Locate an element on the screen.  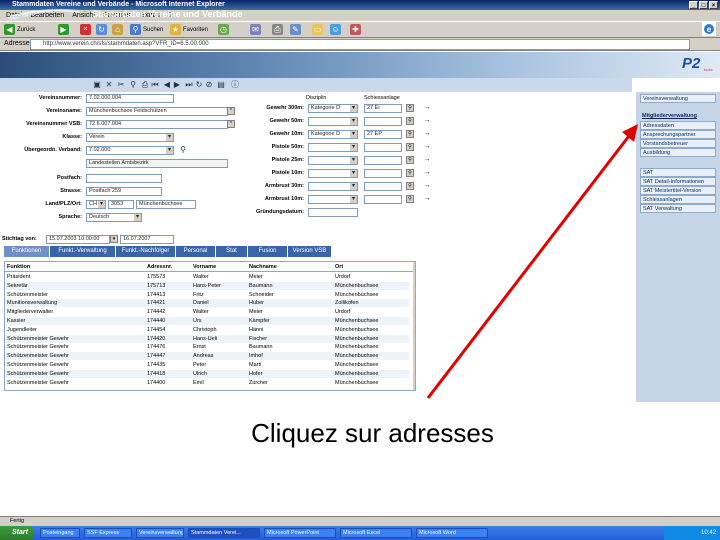
input-vereinsnummer: 7.02.000.004 is located at coordinates (130, 98).